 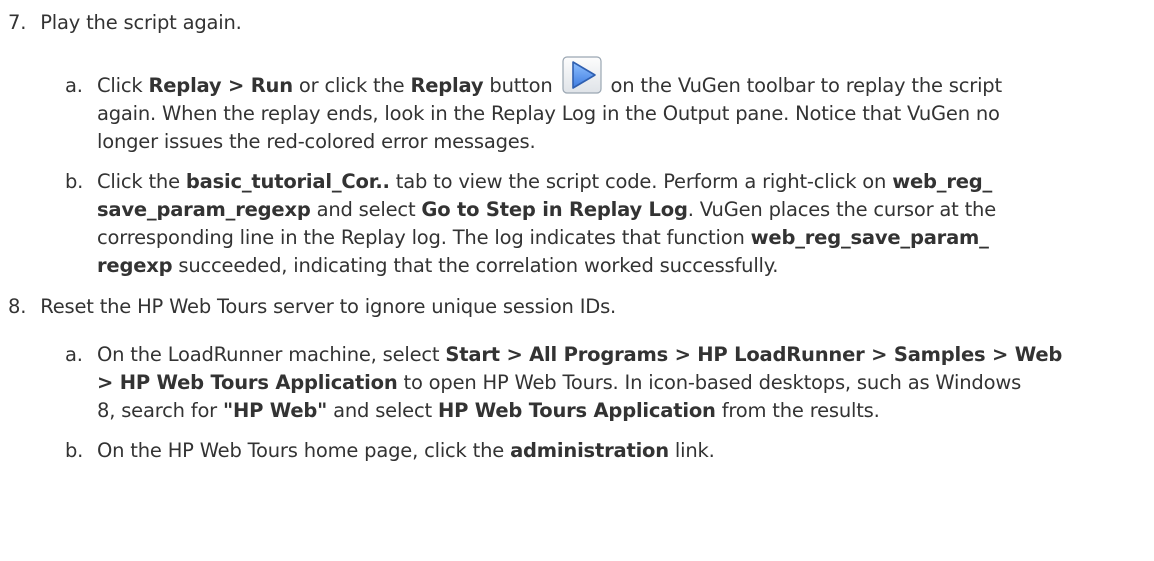 What do you see at coordinates (447, 85) in the screenshot?
I see `bold-term: Replay` at bounding box center [447, 85].